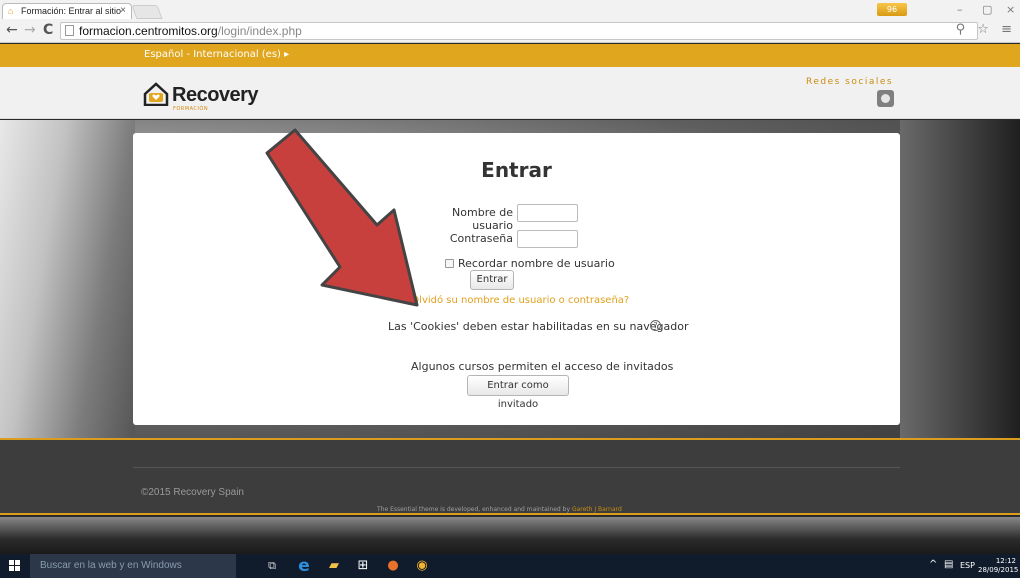 Image resolution: width=1020 pixels, height=578 pixels. I want to click on logo-subtext: FORMACIÓN, so click(191, 109).